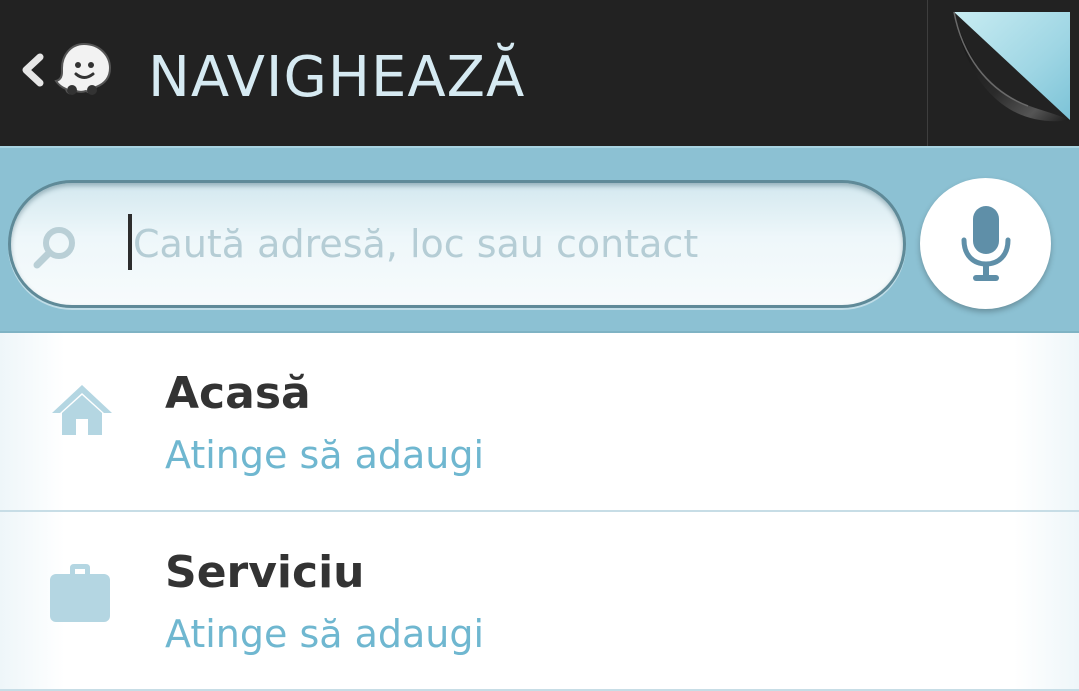  What do you see at coordinates (1003, 73) in the screenshot?
I see `page-curl-icon` at bounding box center [1003, 73].